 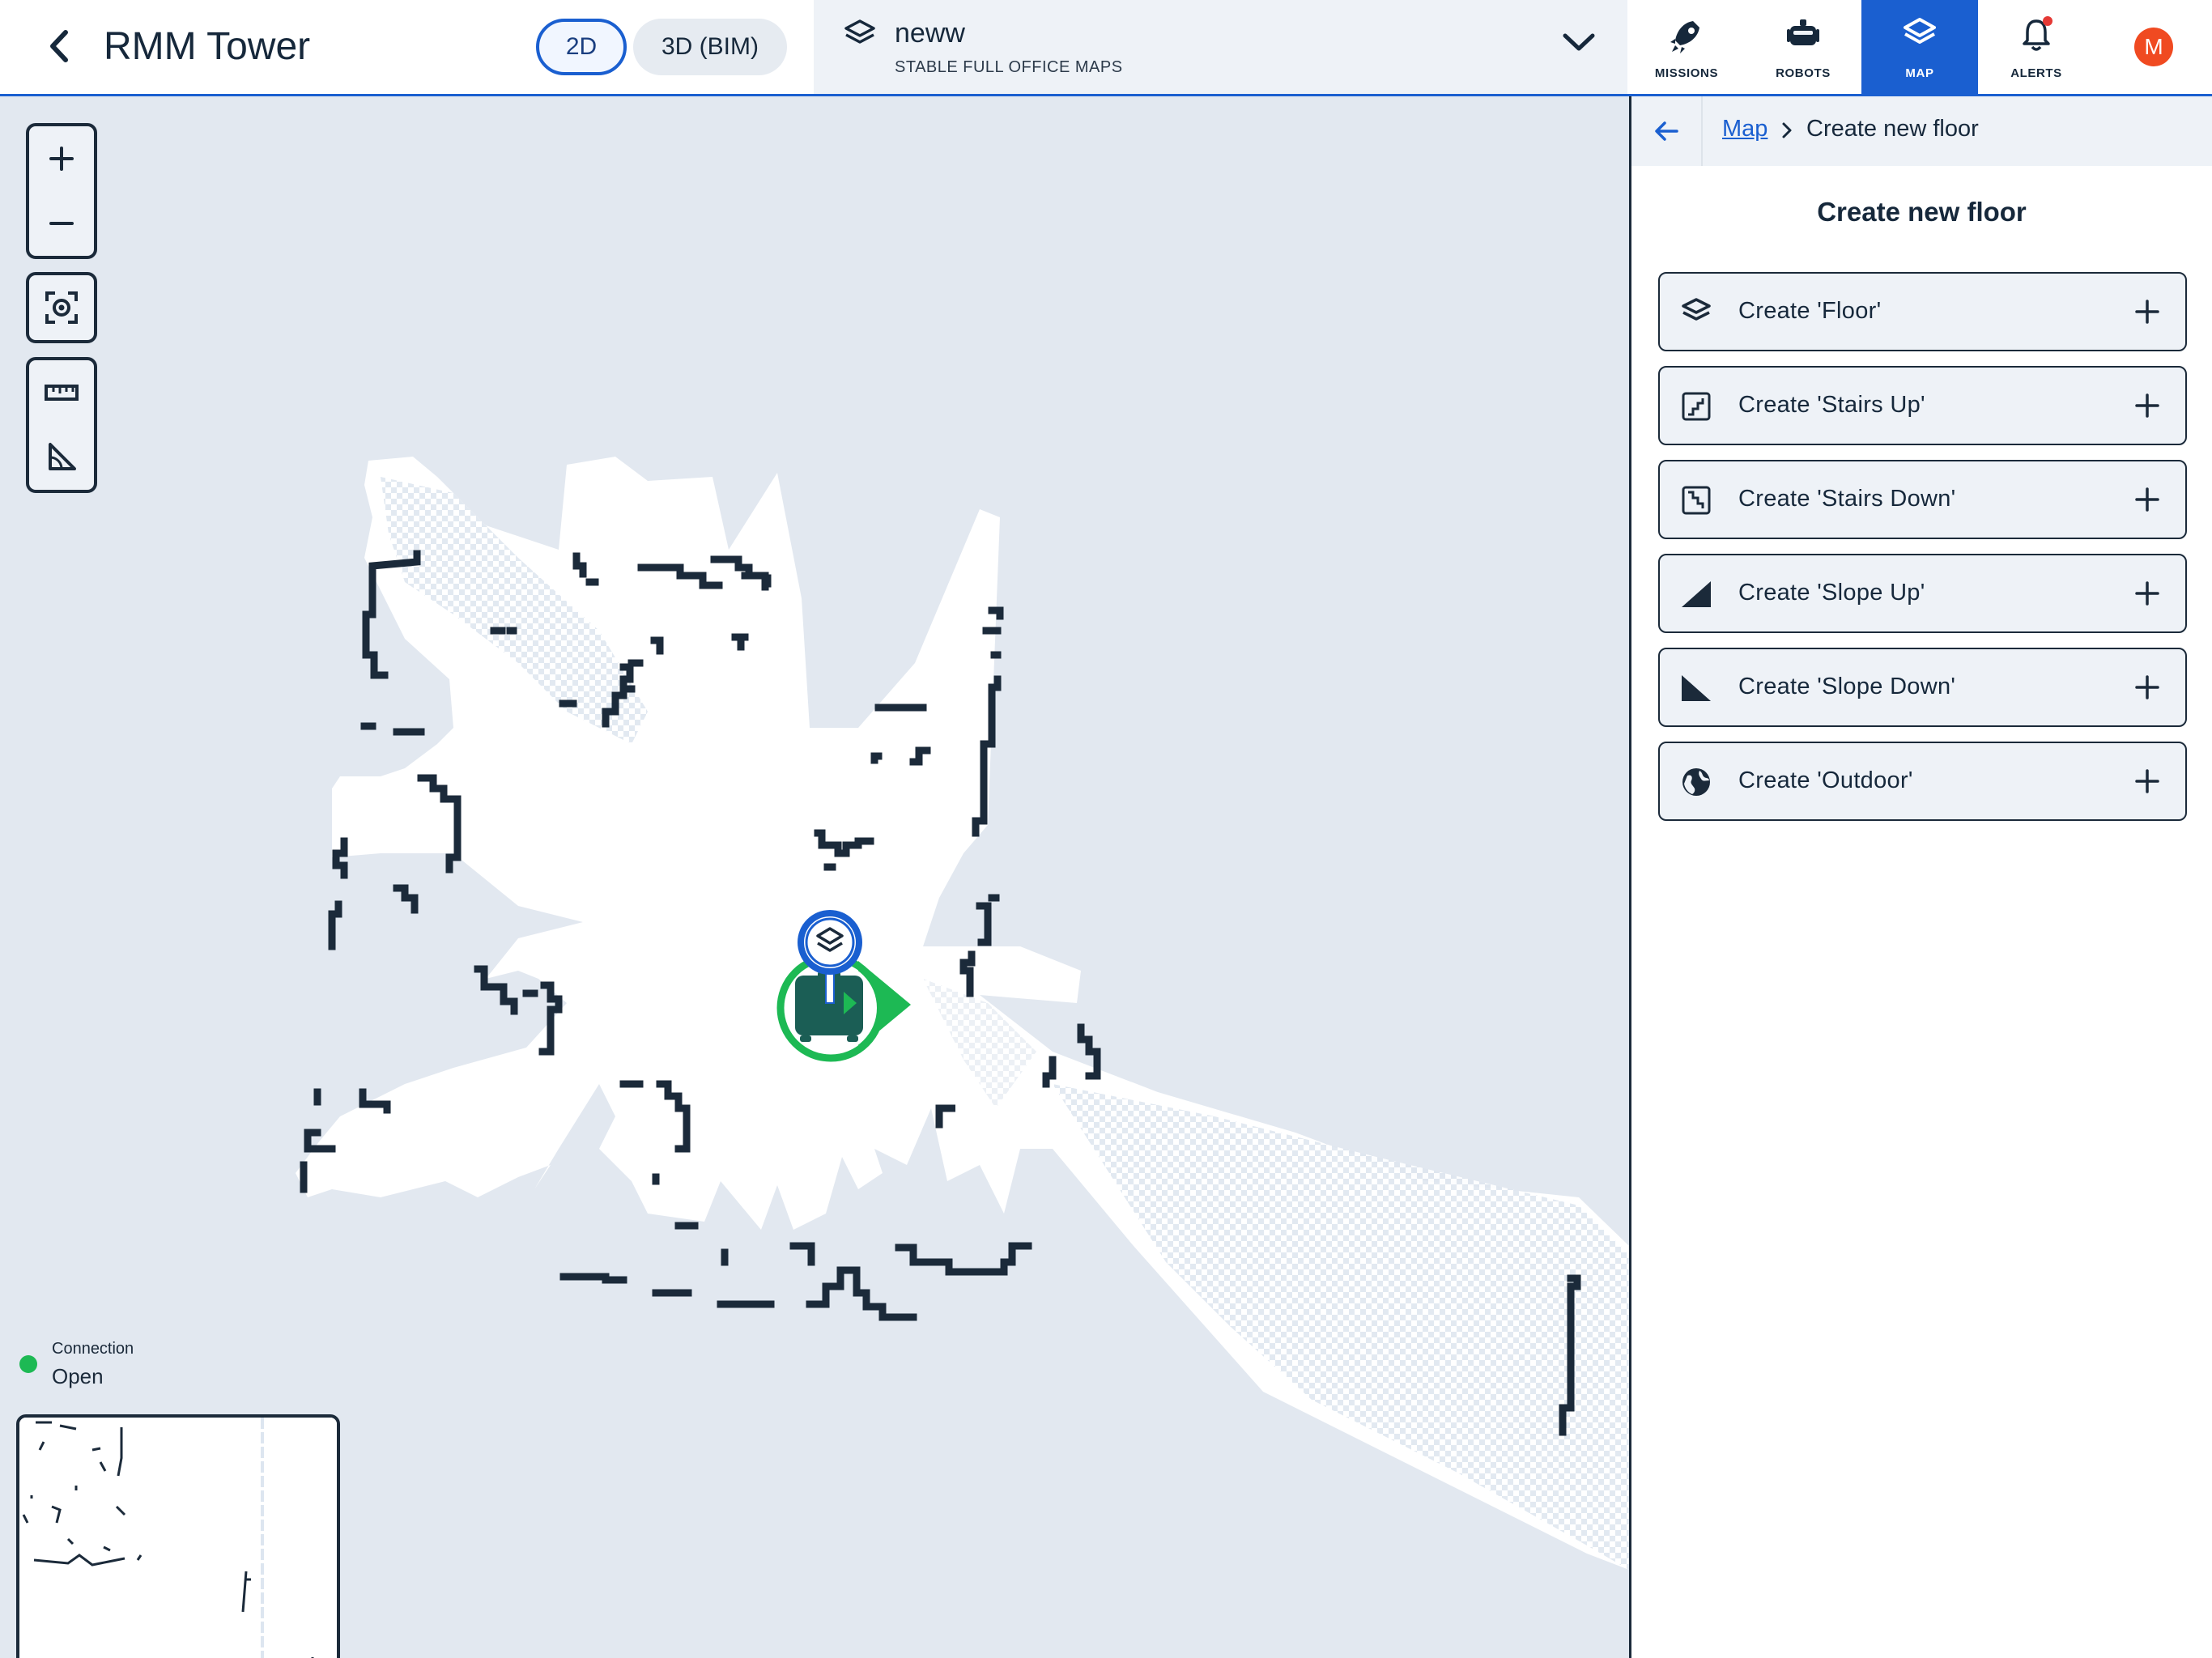 I want to click on create-slope-up-option: Create 'Slope Up', so click(x=1923, y=593).